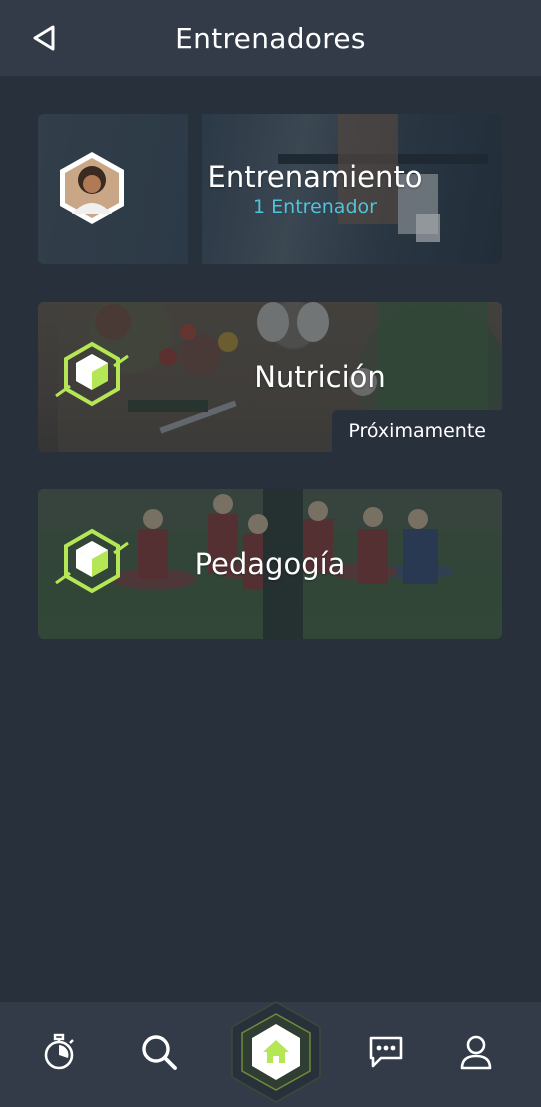 This screenshot has width=541, height=1107. I want to click on card-title: Pedagogía, so click(270, 564).